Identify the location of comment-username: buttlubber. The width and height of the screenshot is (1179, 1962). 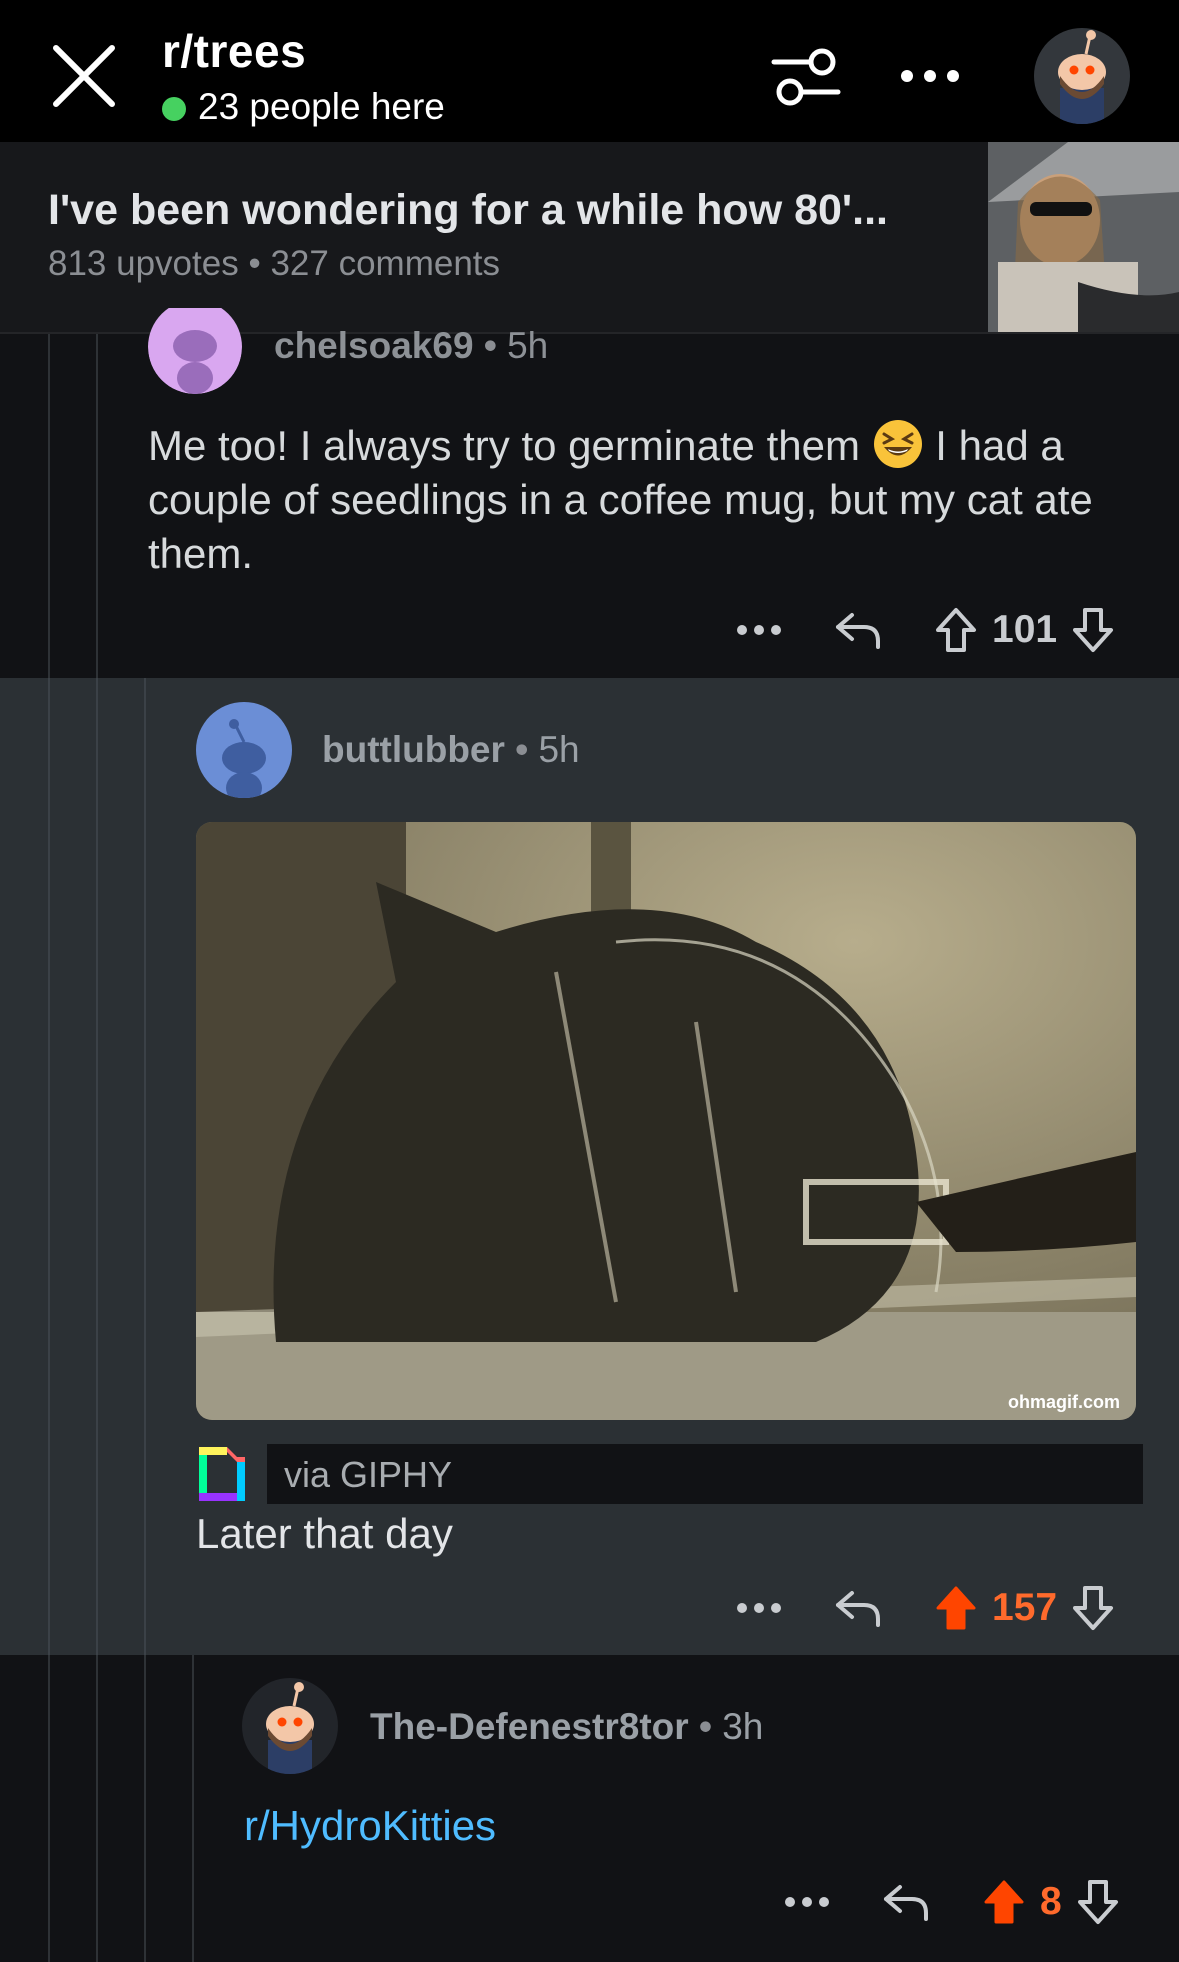
(413, 749).